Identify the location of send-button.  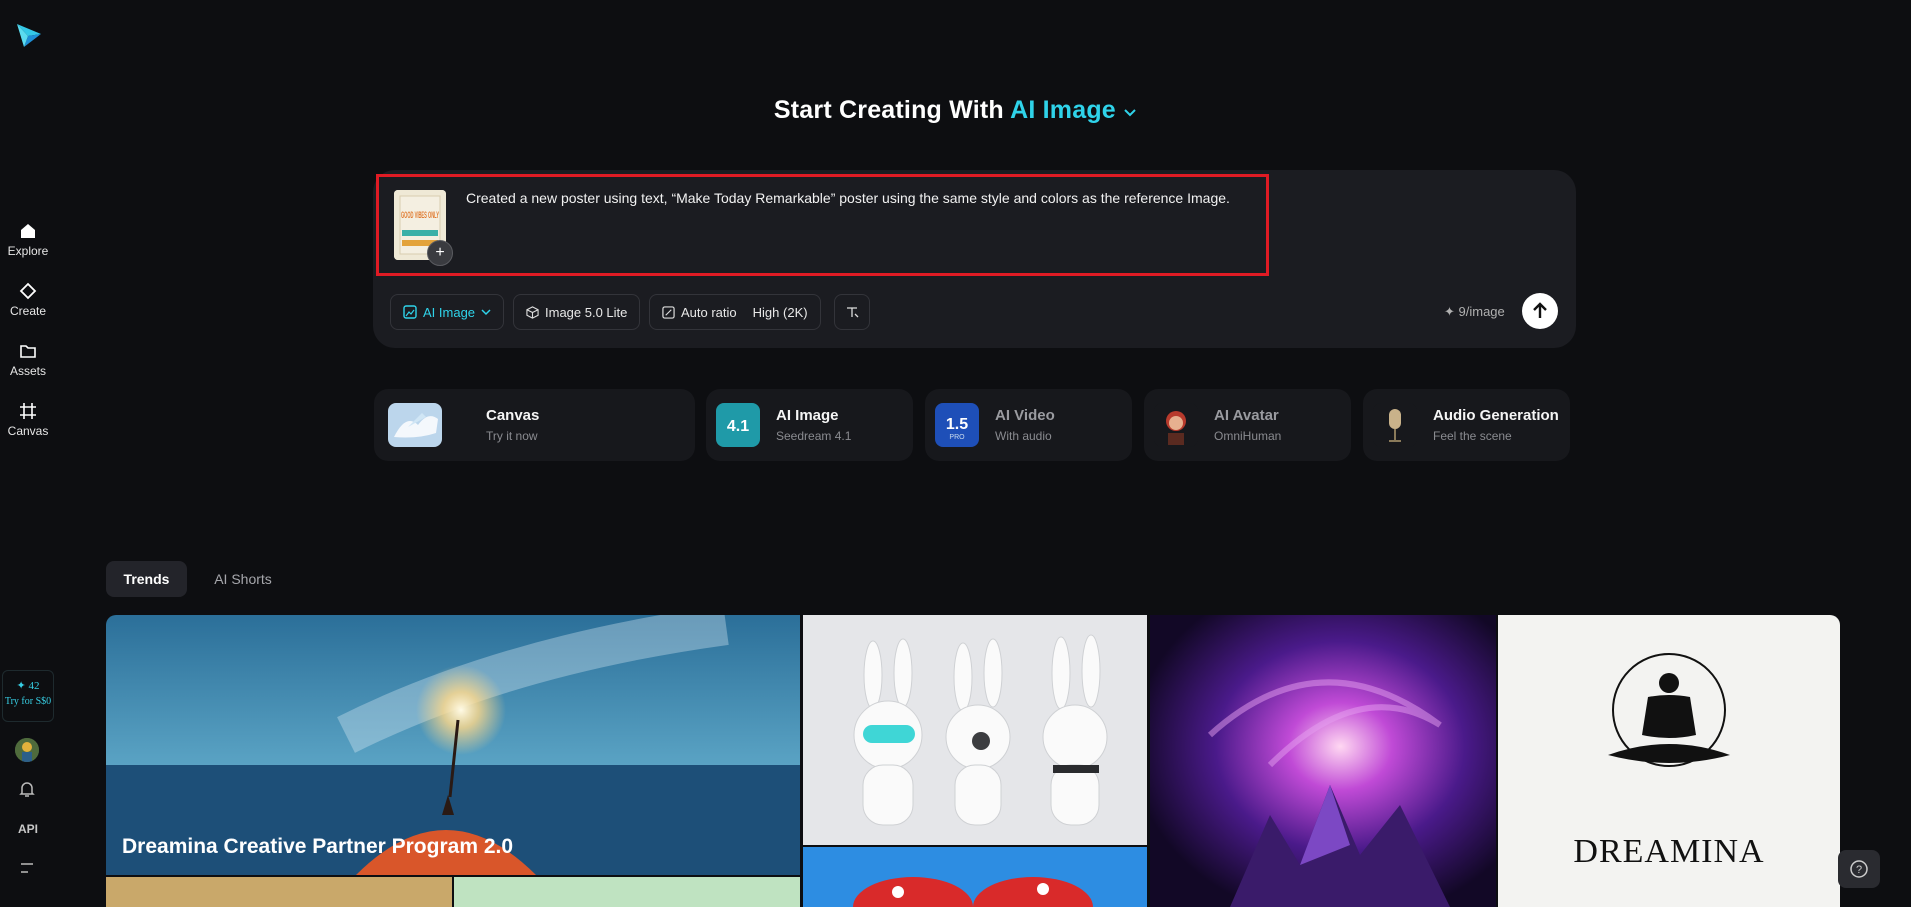
(1540, 311).